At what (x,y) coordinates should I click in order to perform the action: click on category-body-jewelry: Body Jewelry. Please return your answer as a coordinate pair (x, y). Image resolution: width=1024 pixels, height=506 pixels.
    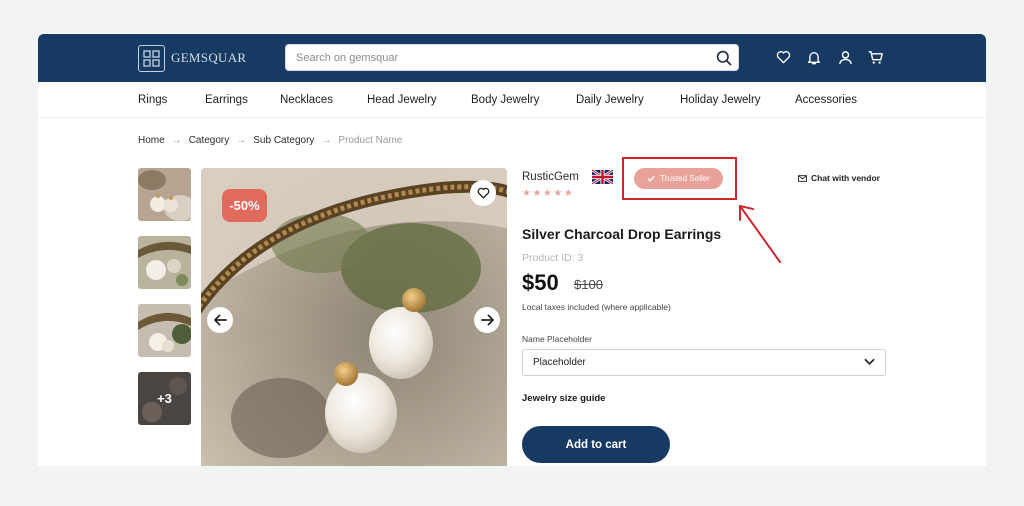
    Looking at the image, I should click on (505, 100).